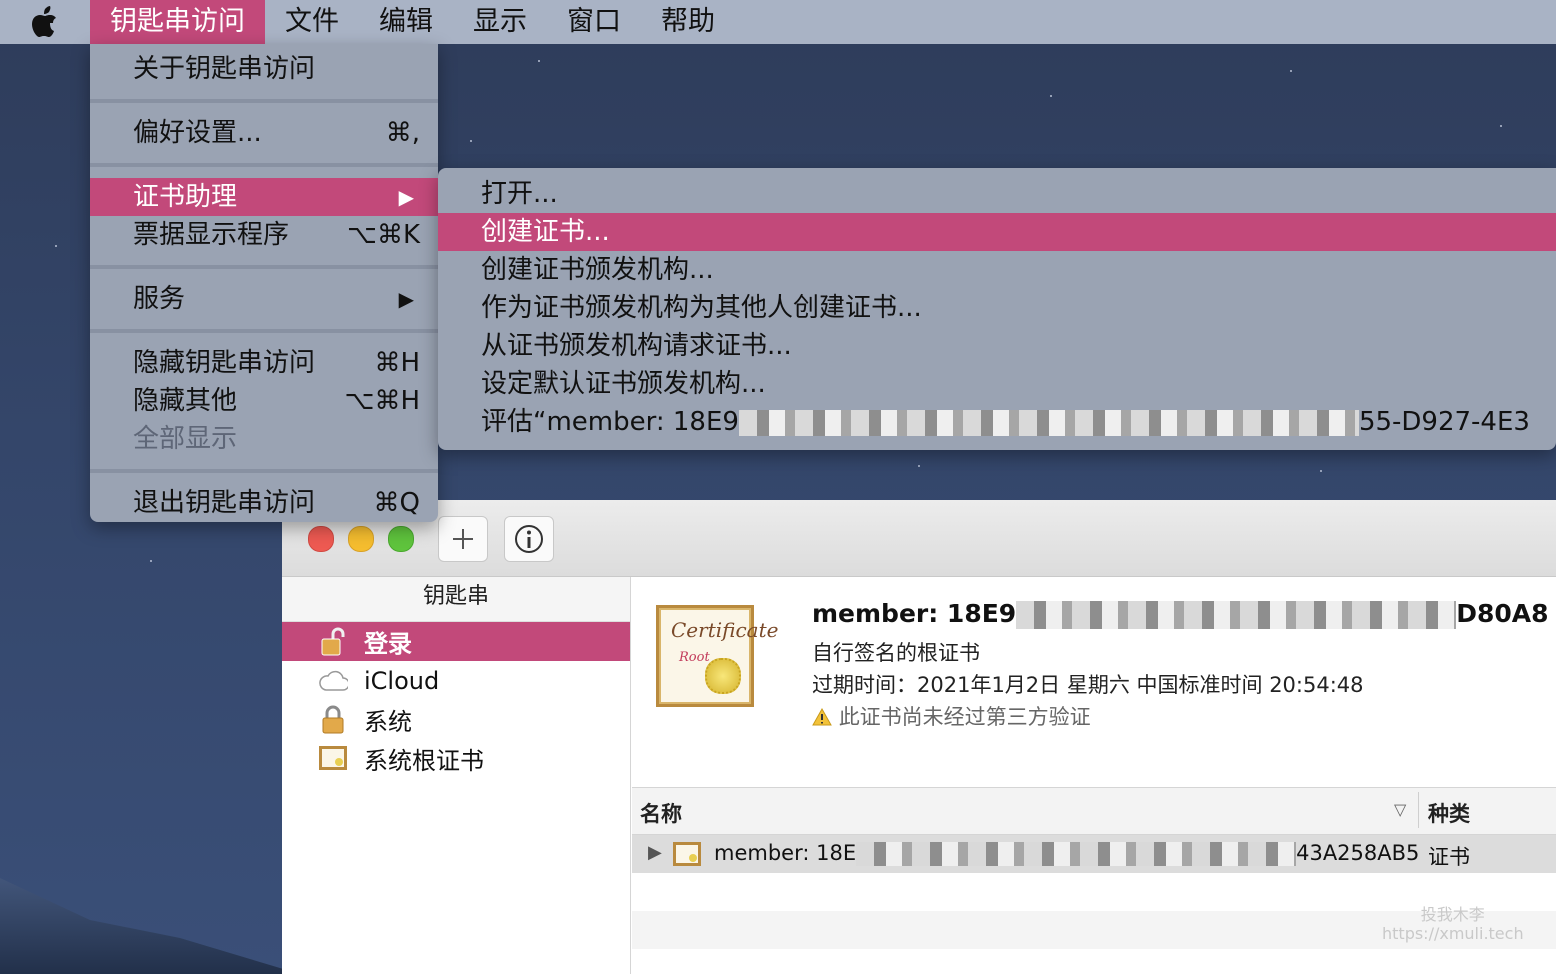  I want to click on apple-menu-icon, so click(45, 22).